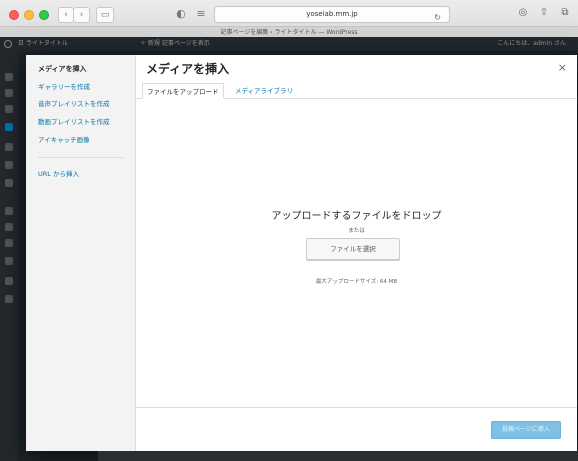 The width and height of the screenshot is (578, 461). What do you see at coordinates (289, 31) in the screenshot?
I see `tab-title: 記事ページを編集 ‹ ライトタイトル — WordPress` at bounding box center [289, 31].